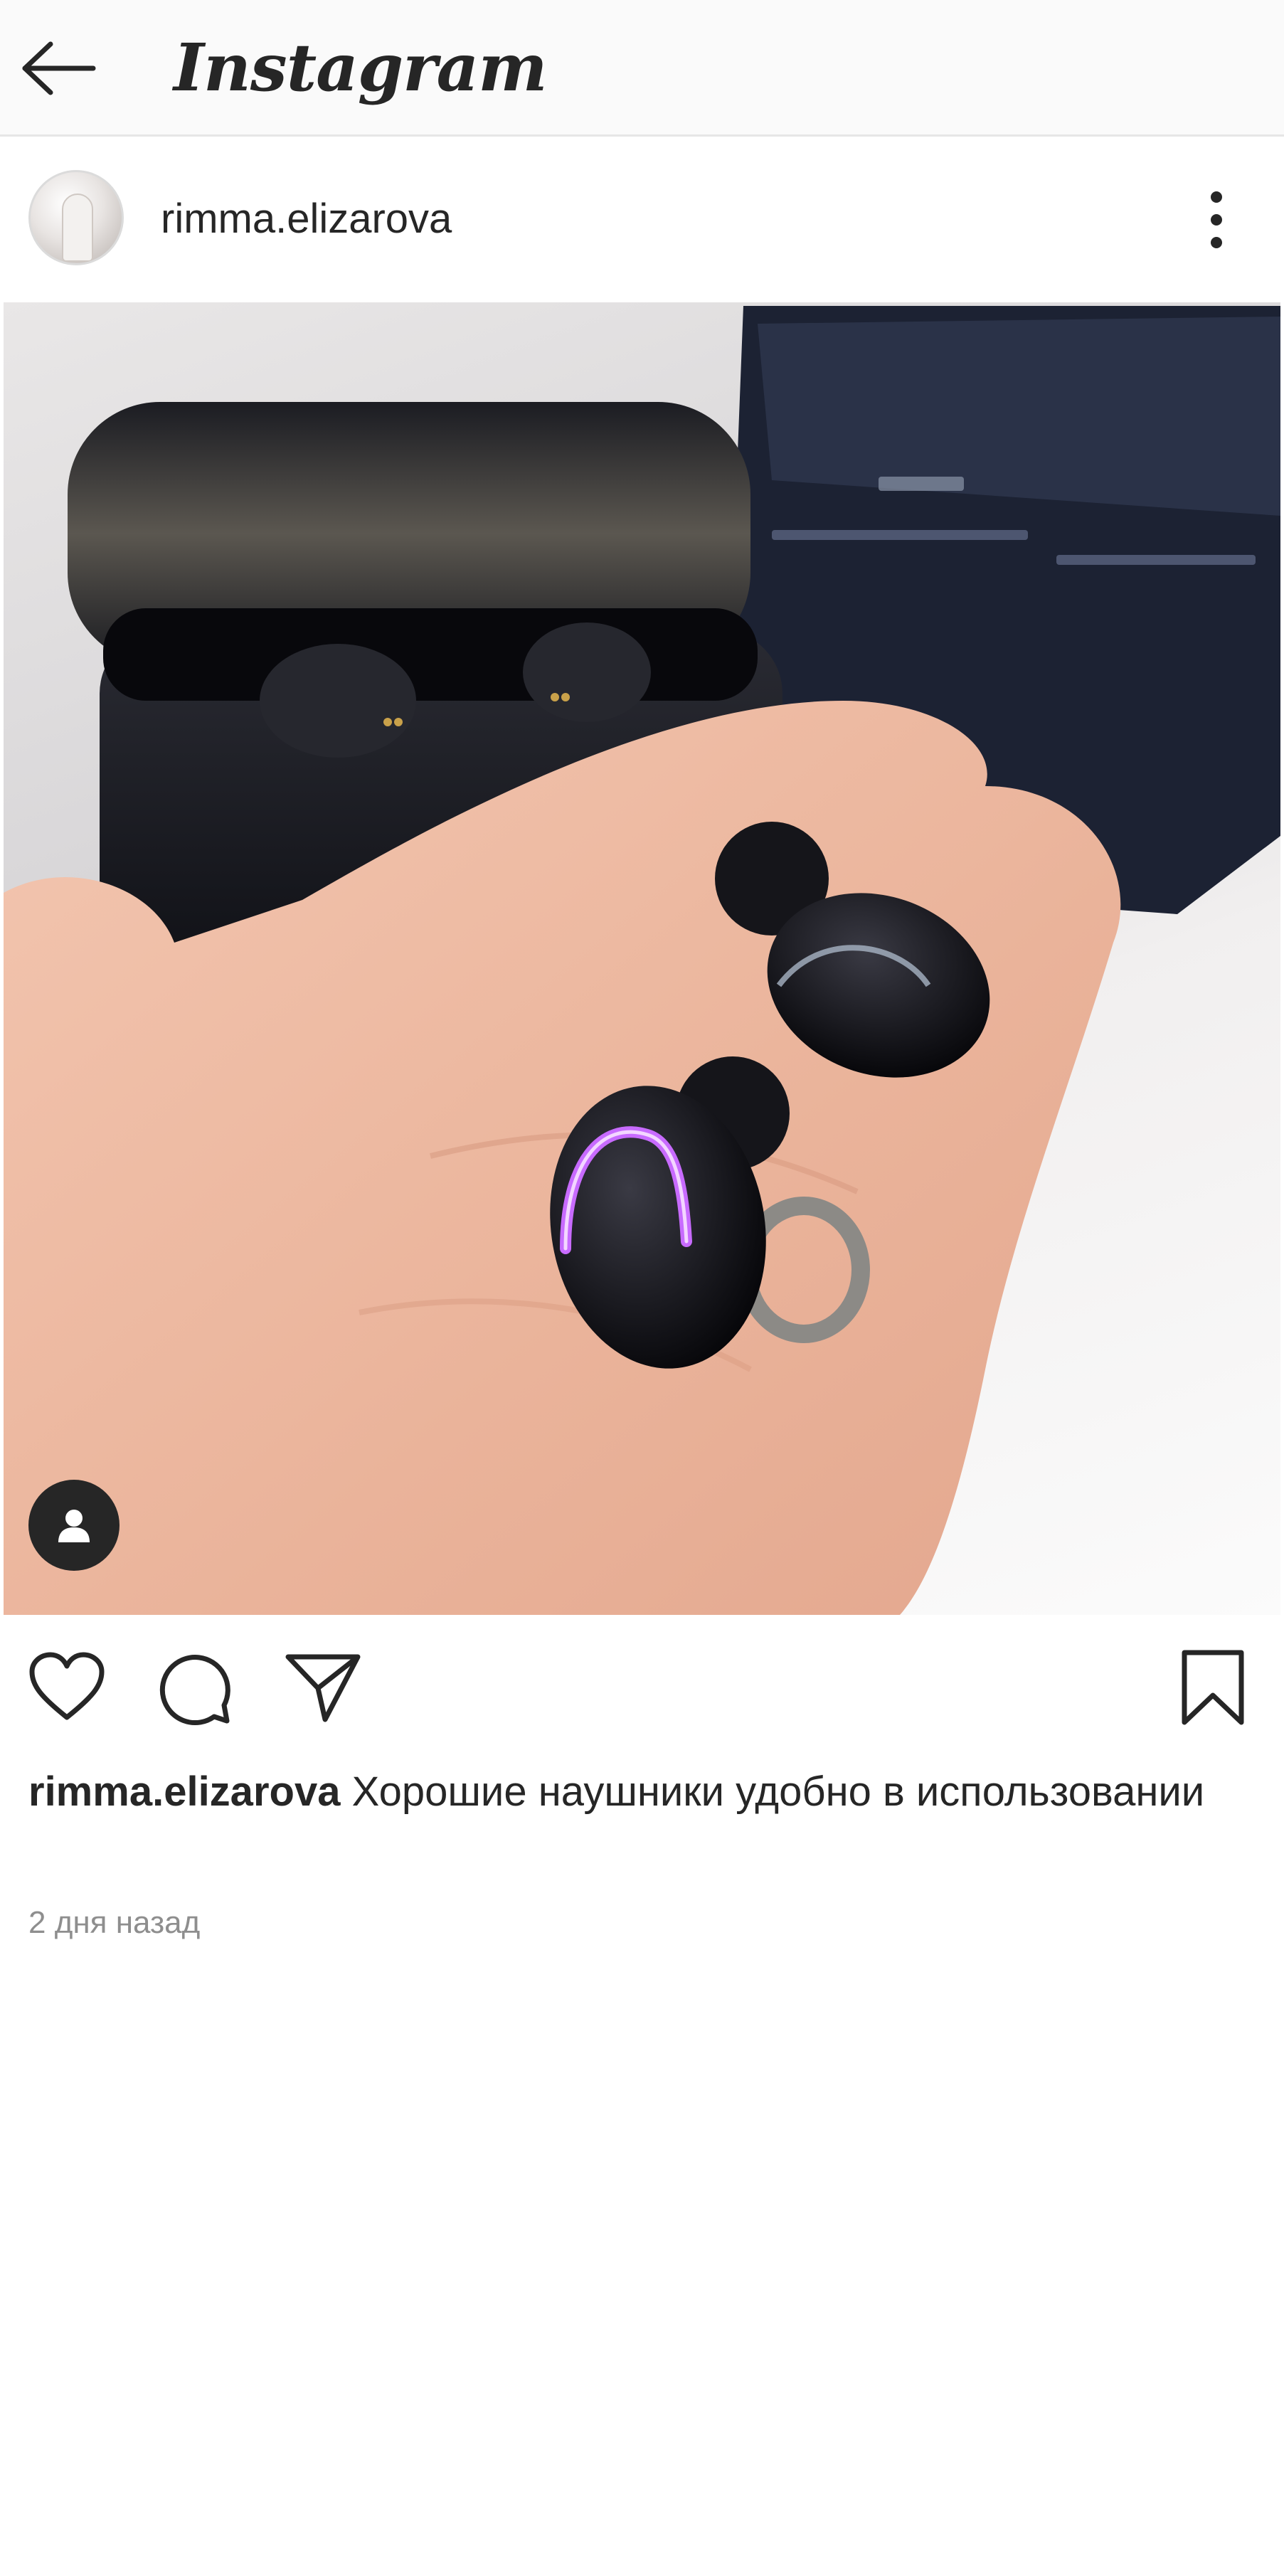  Describe the element at coordinates (77, 228) in the screenshot. I see `avatar-figure` at that location.